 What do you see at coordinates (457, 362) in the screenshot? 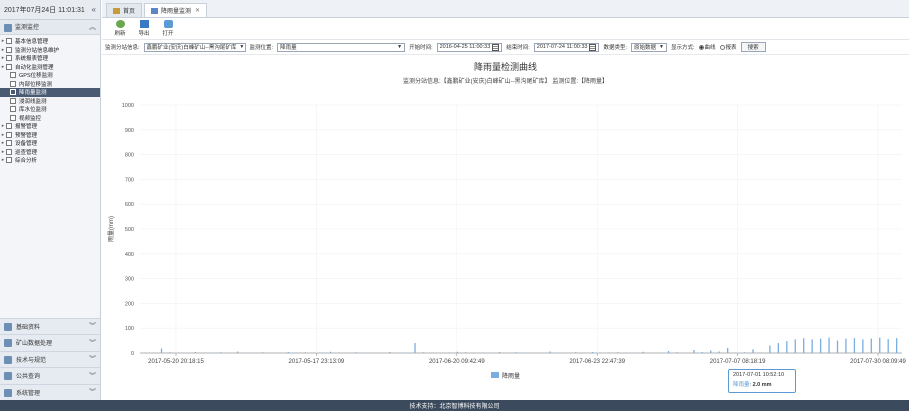
I see `x-tick-label: 2017-06-20 09:42:49` at bounding box center [457, 362].